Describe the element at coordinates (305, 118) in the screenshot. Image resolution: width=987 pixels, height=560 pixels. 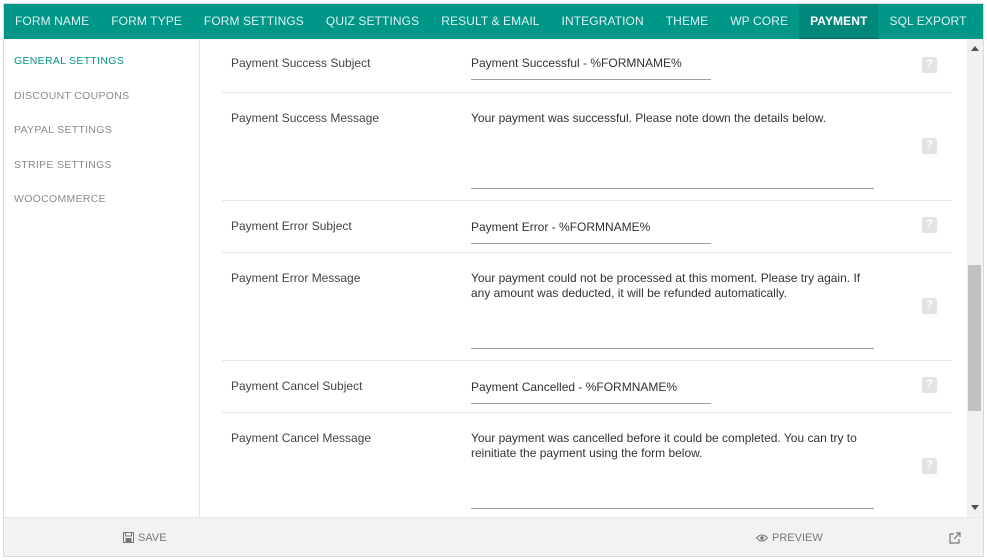
I see `field-label: Payment Success Message` at that location.